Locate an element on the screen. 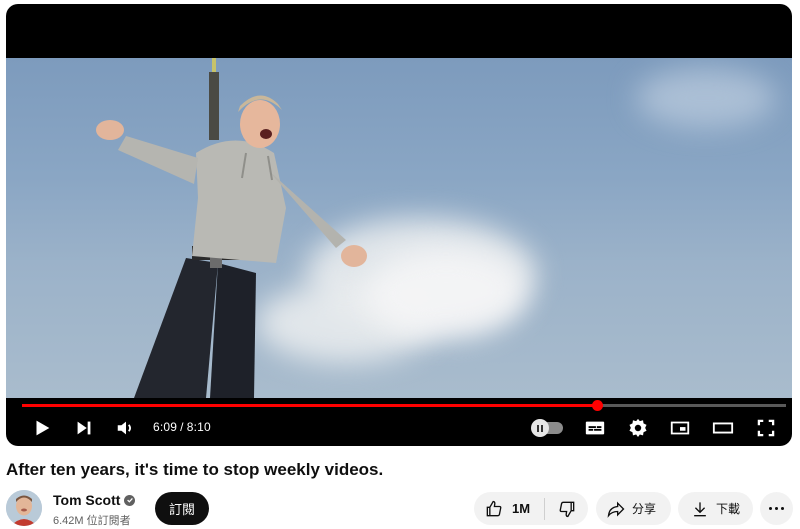 The height and width of the screenshot is (529, 800). theater-icon is located at coordinates (723, 428).